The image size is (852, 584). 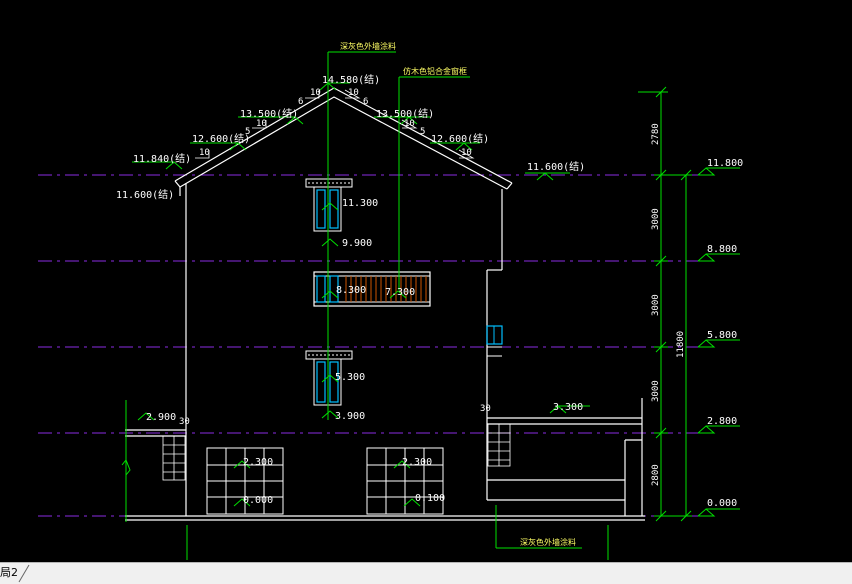 What do you see at coordinates (722, 335) in the screenshot?
I see `right-level-5800: 5.800` at bounding box center [722, 335].